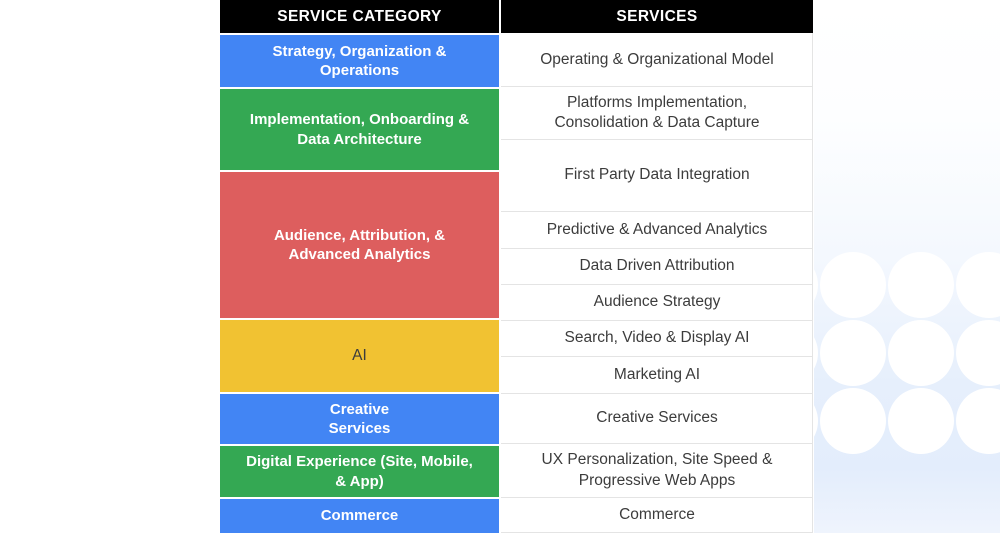 The image size is (1000, 533). I want to click on category-cell-label: Digital Experience (Site, Mobile, & App), so click(359, 471).